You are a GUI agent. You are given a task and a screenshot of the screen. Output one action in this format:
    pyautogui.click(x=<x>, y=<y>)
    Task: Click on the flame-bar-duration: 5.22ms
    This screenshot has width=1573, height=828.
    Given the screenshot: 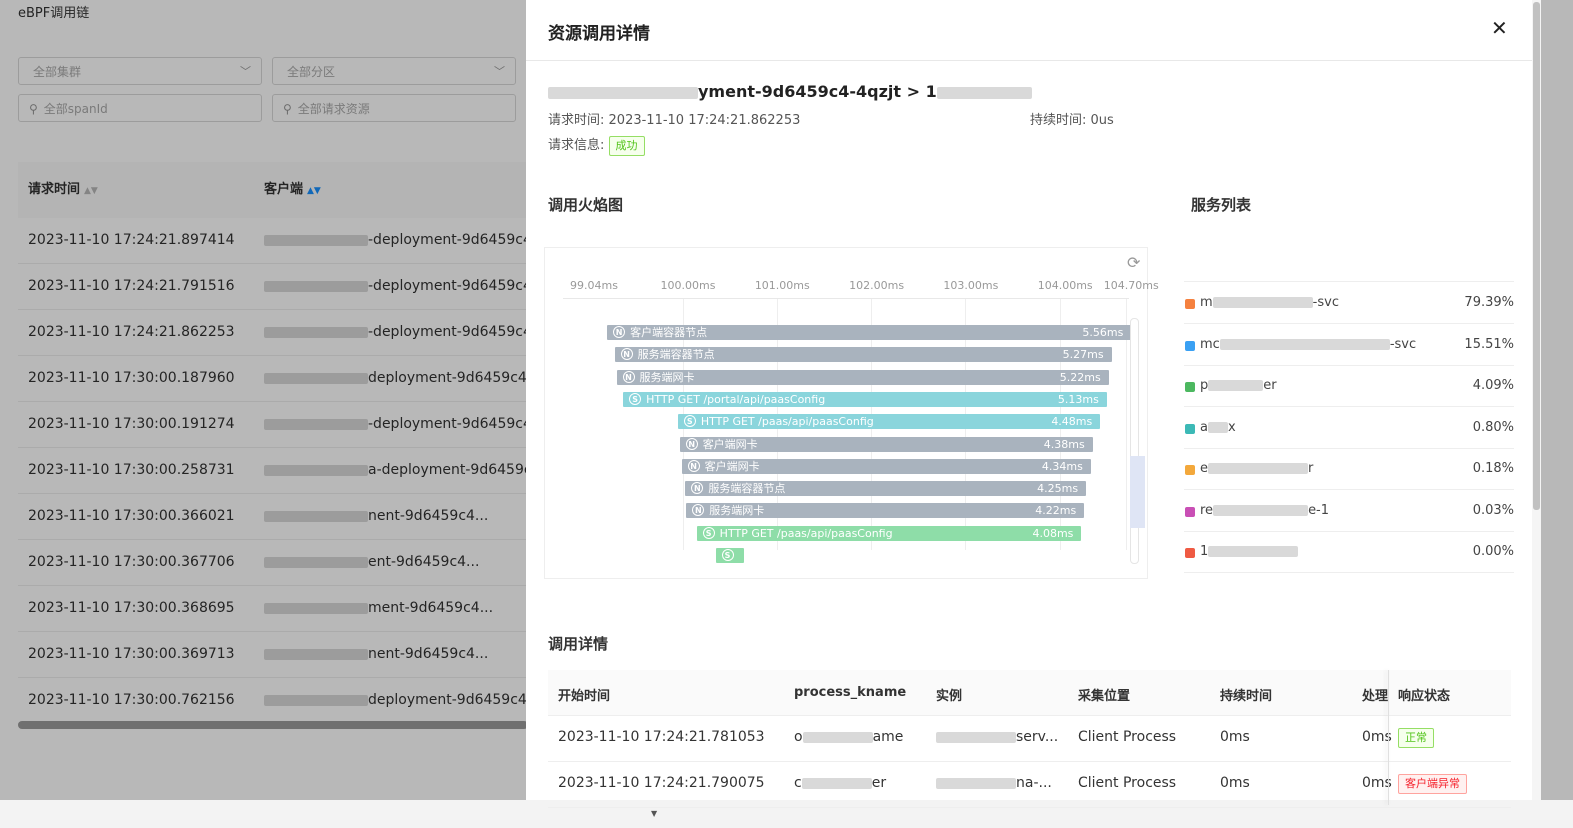 What is the action you would take?
    pyautogui.click(x=1080, y=377)
    